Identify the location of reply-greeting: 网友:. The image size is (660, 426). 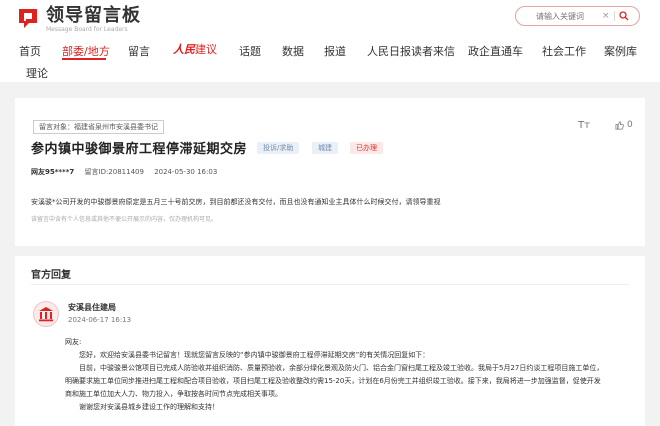
(73, 342).